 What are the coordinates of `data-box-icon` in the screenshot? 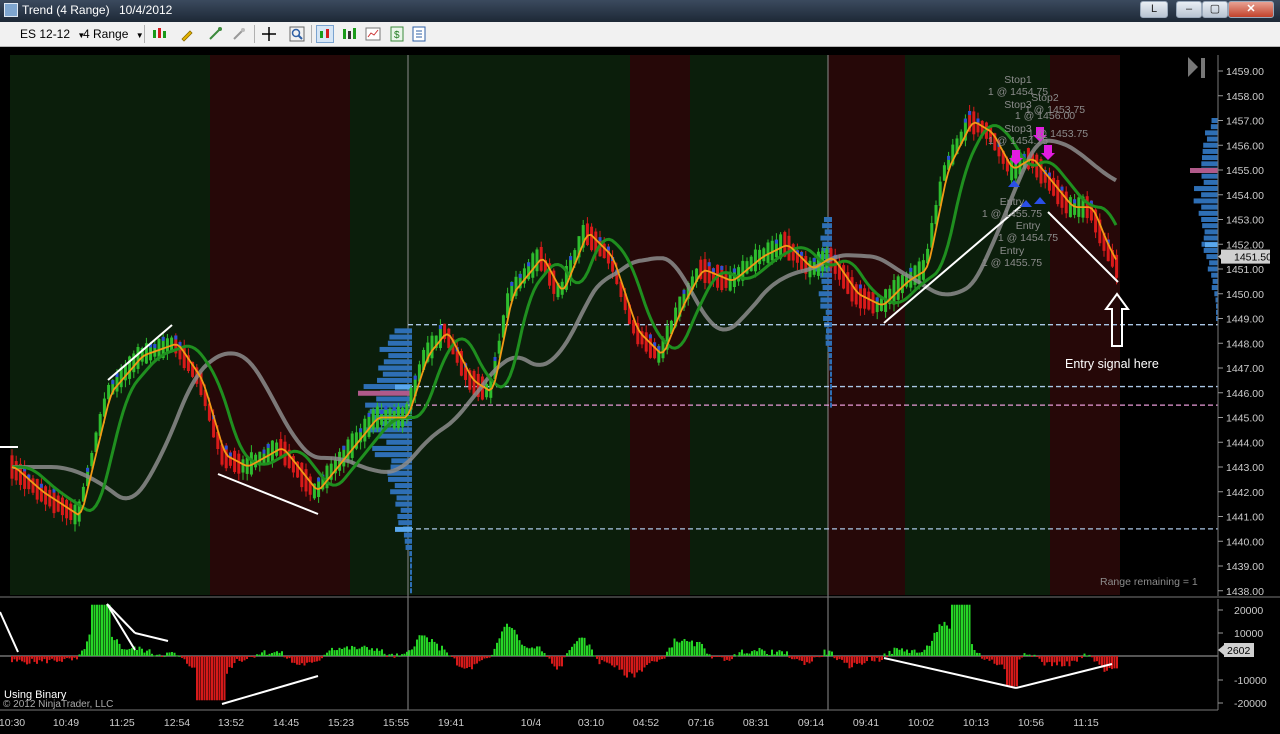 It's located at (373, 34).